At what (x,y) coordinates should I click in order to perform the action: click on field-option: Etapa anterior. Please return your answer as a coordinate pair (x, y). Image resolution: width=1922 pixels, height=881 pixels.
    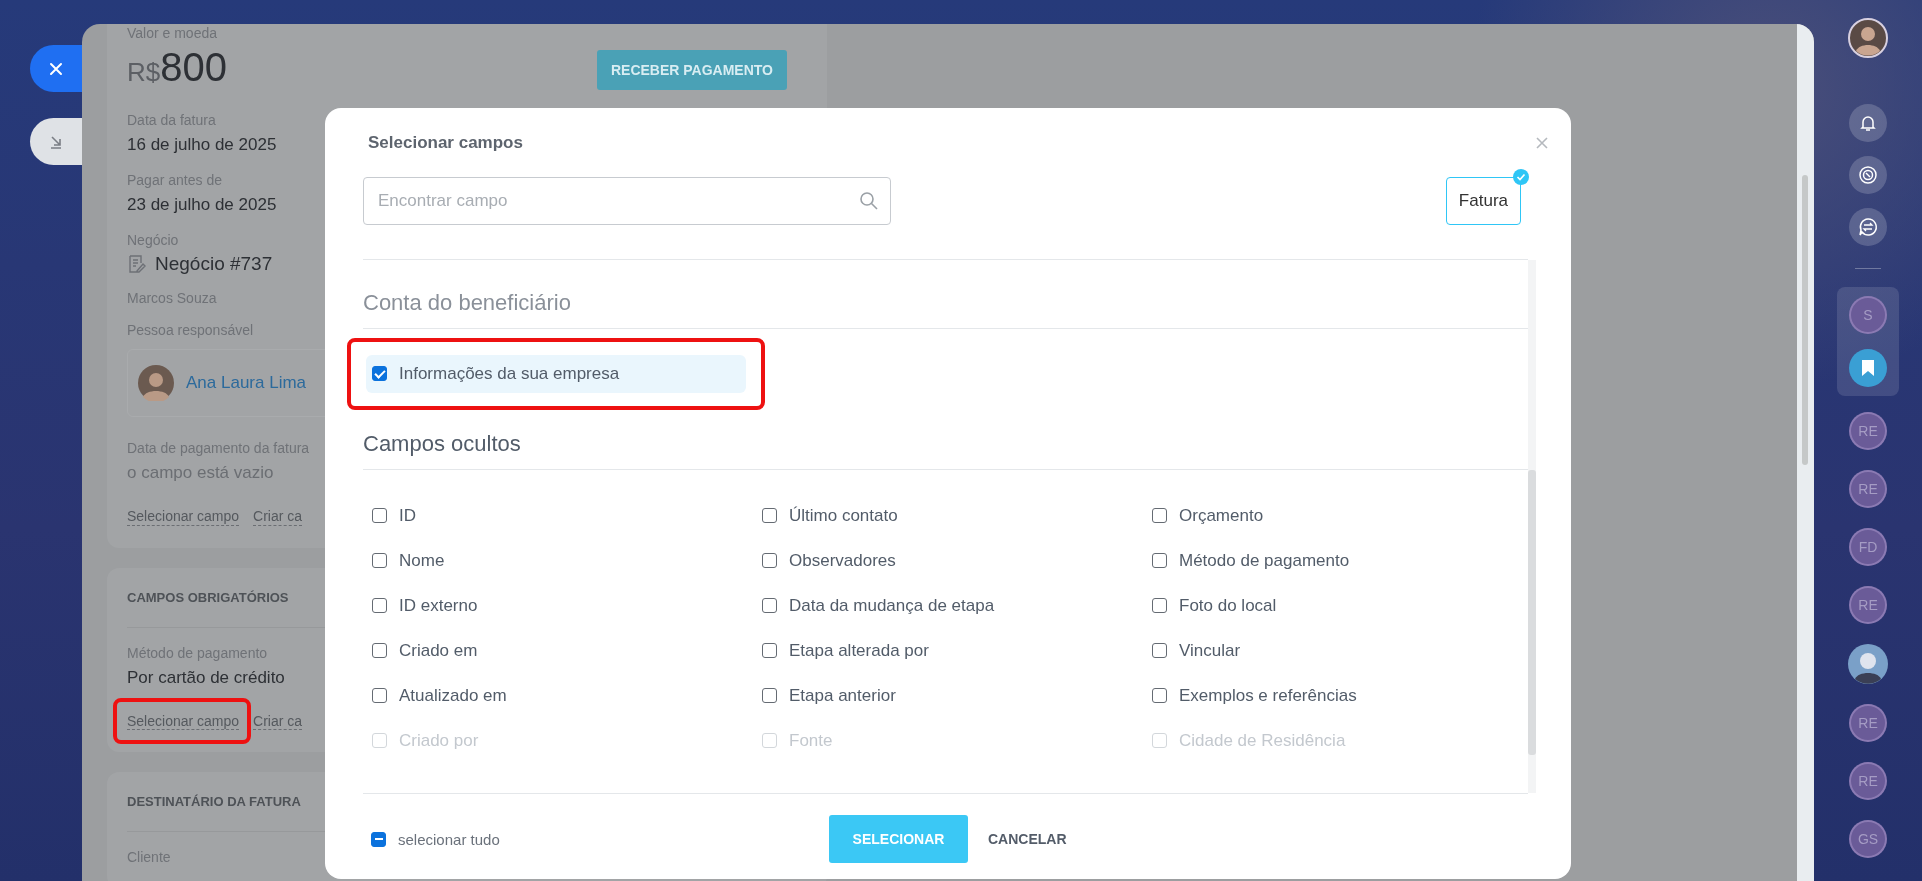
    Looking at the image, I should click on (957, 695).